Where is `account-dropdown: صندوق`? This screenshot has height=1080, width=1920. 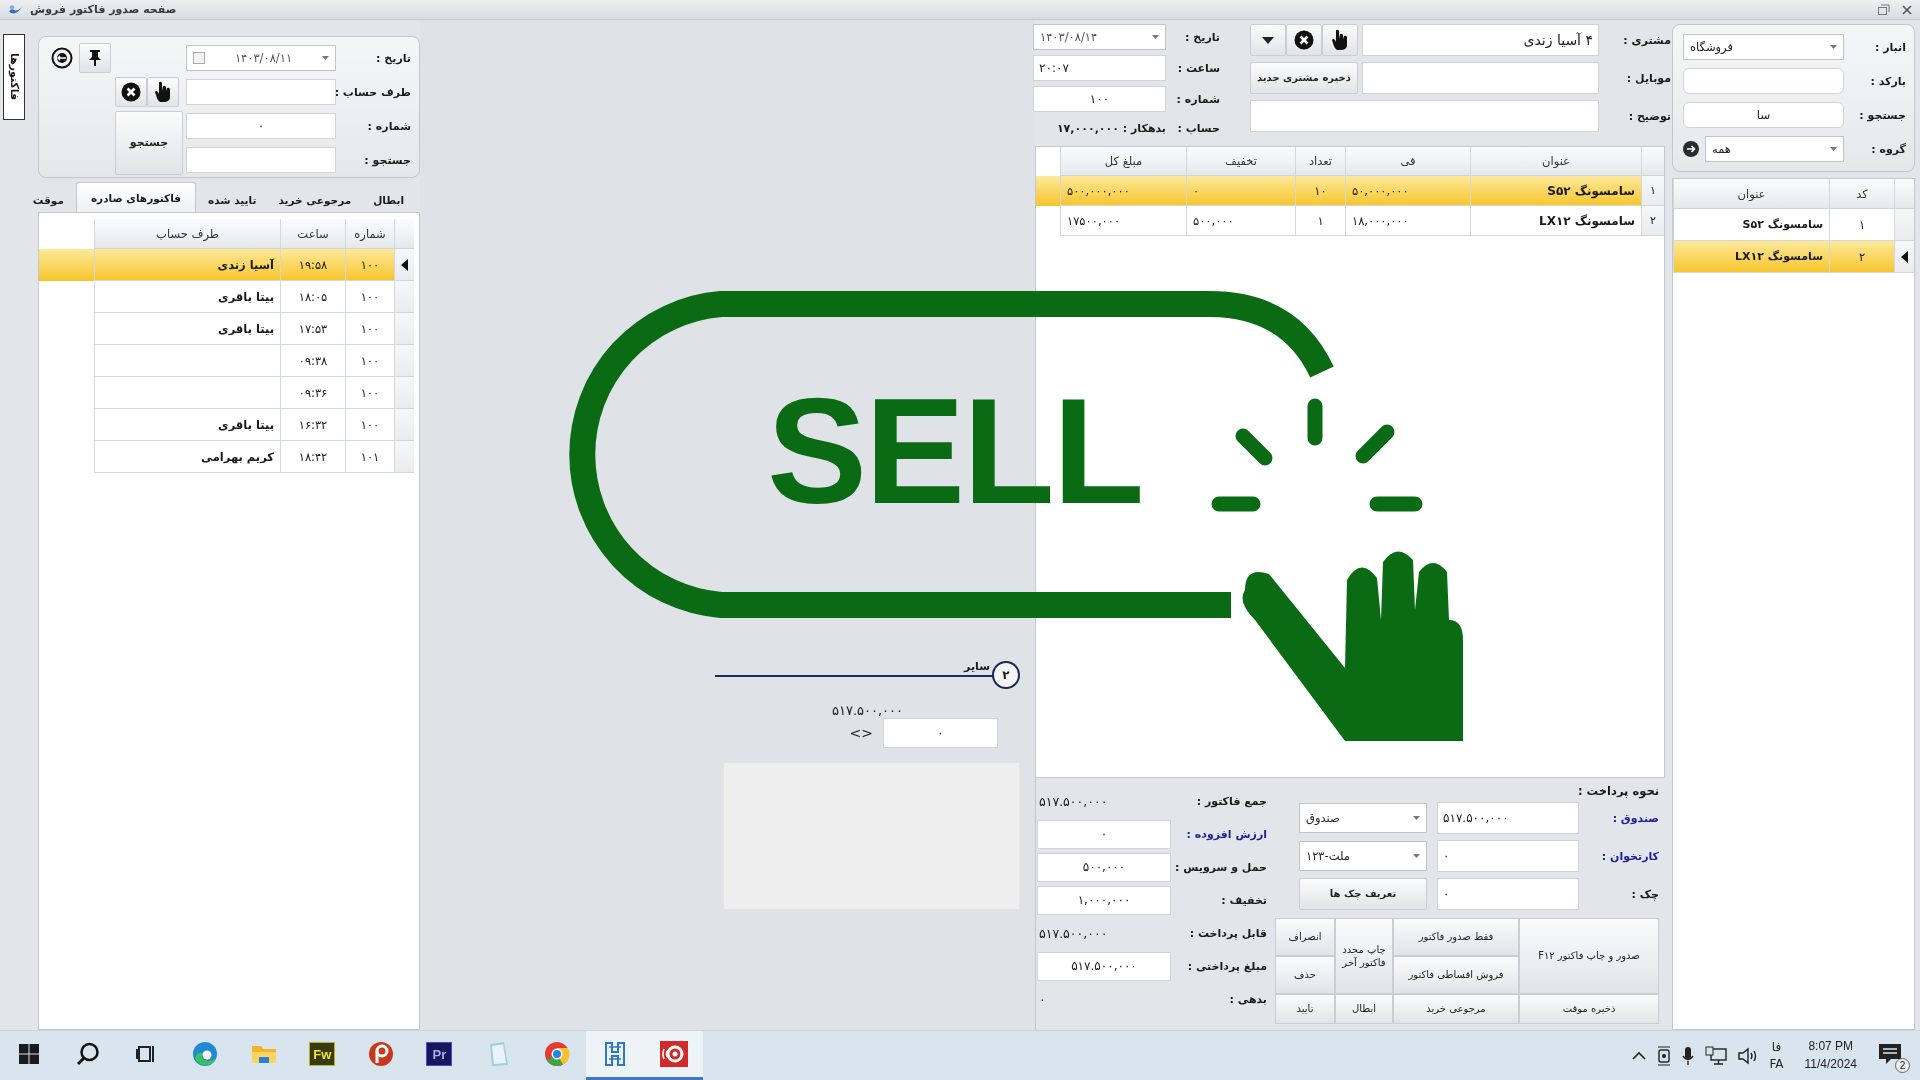 account-dropdown: صندوق is located at coordinates (1363, 818).